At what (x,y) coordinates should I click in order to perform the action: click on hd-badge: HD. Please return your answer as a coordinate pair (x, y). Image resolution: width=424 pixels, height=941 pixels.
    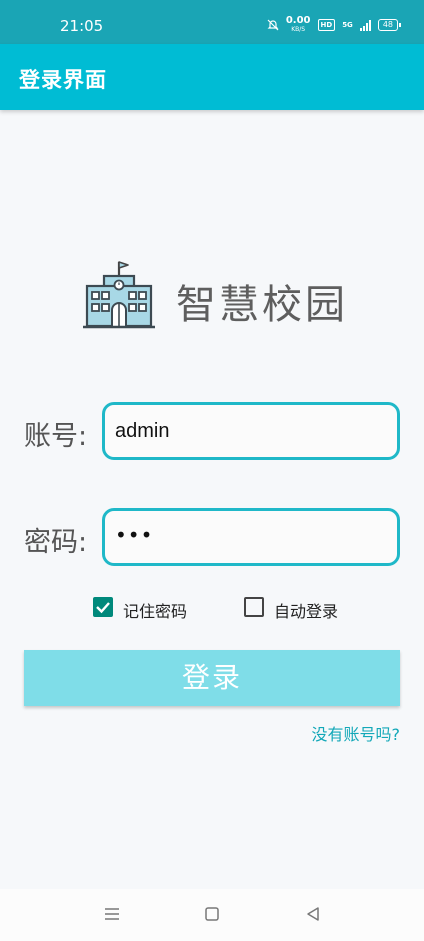
    Looking at the image, I should click on (326, 25).